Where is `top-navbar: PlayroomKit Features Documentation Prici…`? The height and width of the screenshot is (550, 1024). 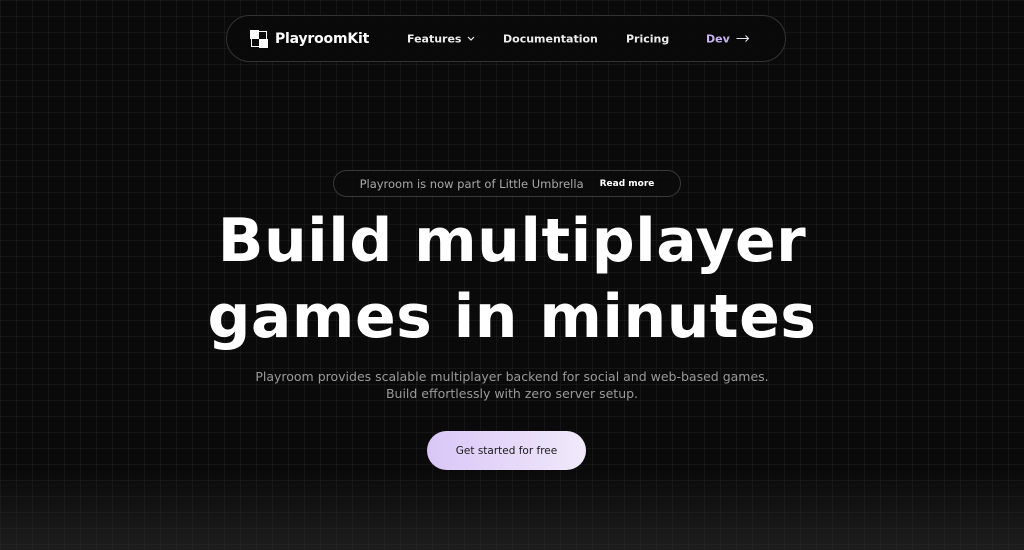 top-navbar: PlayroomKit Features Documentation Prici… is located at coordinates (506, 38).